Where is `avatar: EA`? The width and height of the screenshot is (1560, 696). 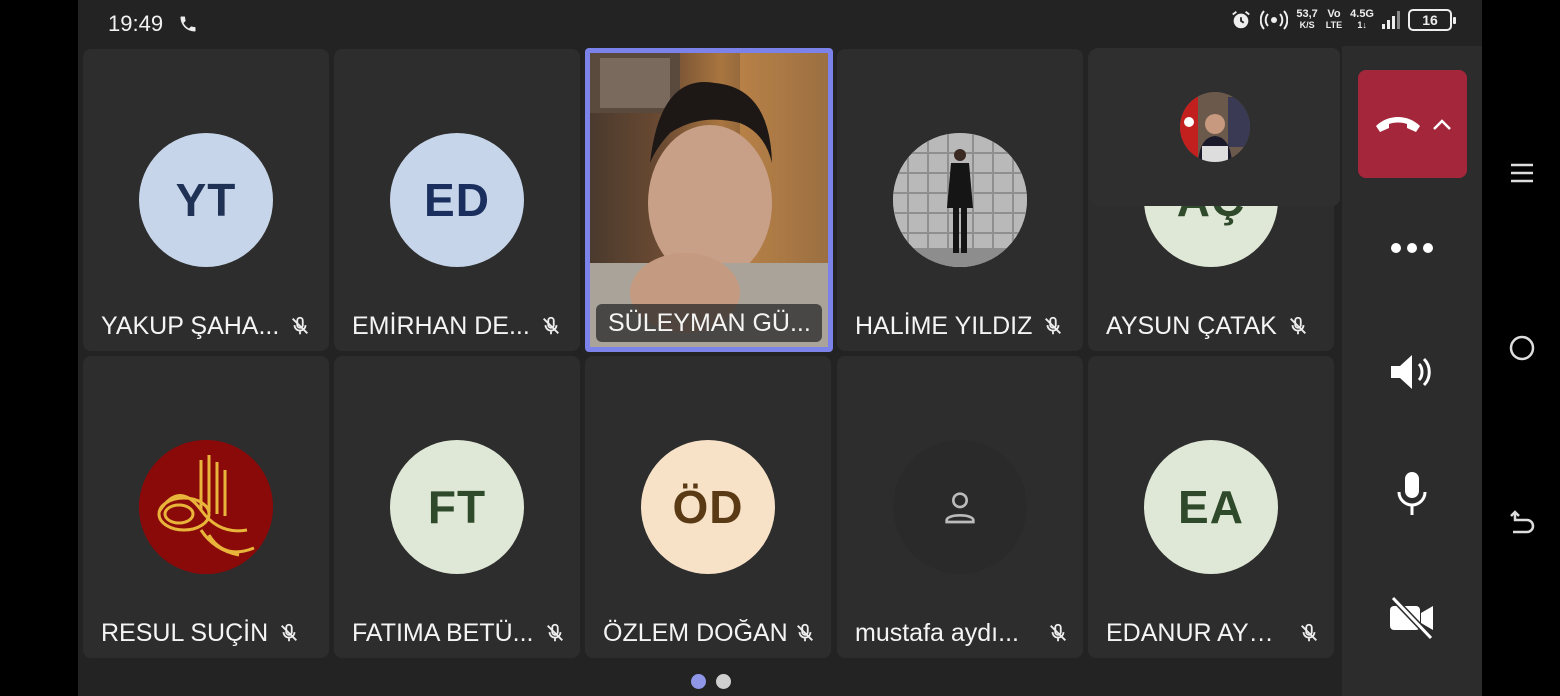
avatar: EA is located at coordinates (1211, 507).